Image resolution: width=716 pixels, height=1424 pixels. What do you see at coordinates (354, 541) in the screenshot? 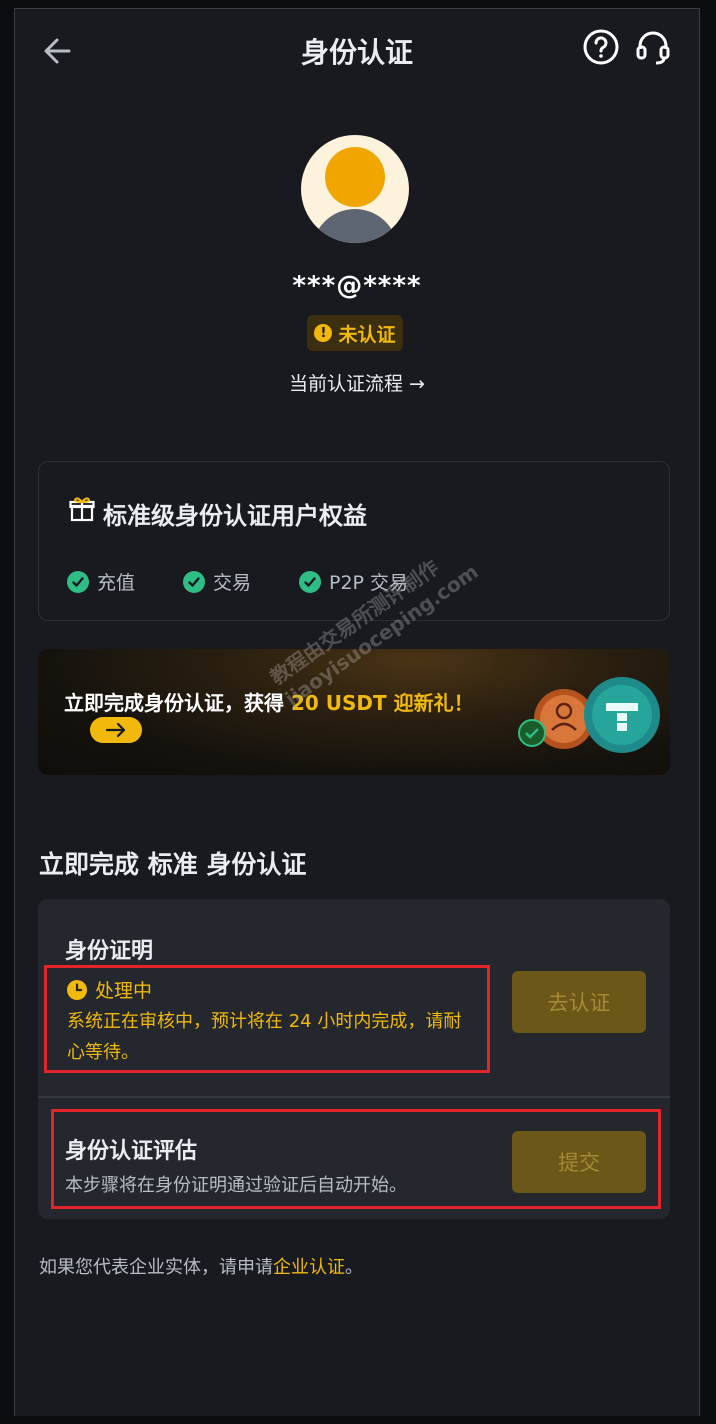
I see `benefits-card: 标准级身份认证用户权益 充值 交易 P2P 交易` at bounding box center [354, 541].